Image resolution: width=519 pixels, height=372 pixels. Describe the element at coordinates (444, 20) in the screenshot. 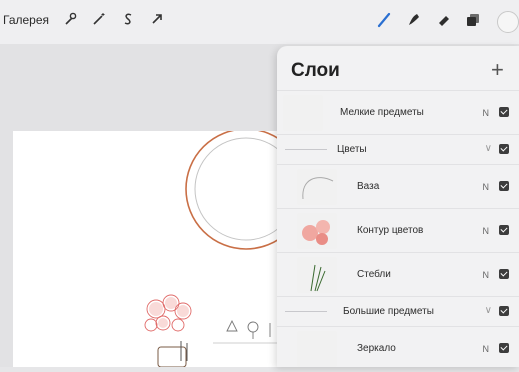

I see `eraser-icon` at that location.